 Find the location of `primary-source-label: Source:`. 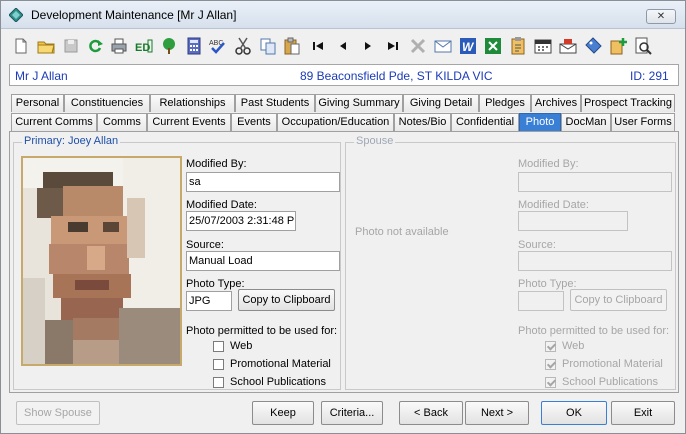

primary-source-label: Source: is located at coordinates (205, 245).